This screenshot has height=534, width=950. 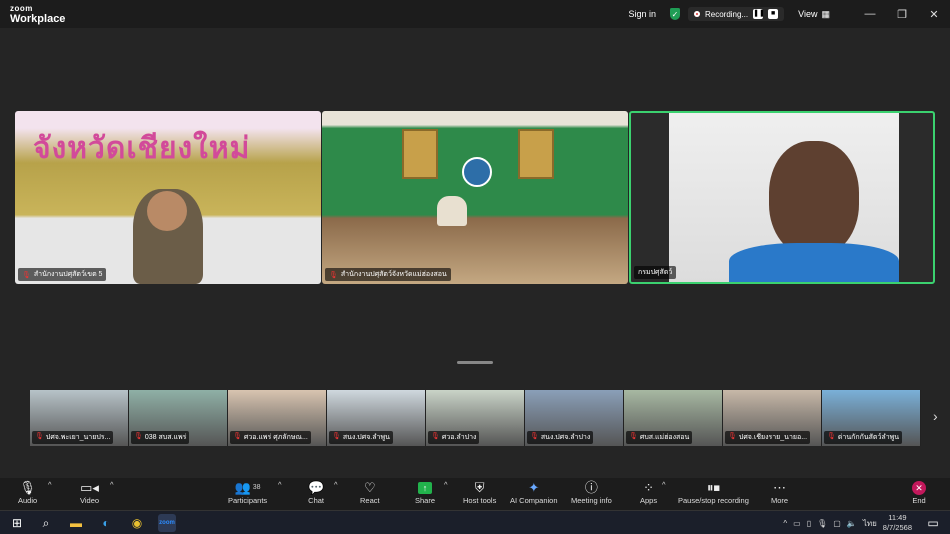 What do you see at coordinates (89, 492) in the screenshot?
I see `video-button: ▭◂ Video` at bounding box center [89, 492].